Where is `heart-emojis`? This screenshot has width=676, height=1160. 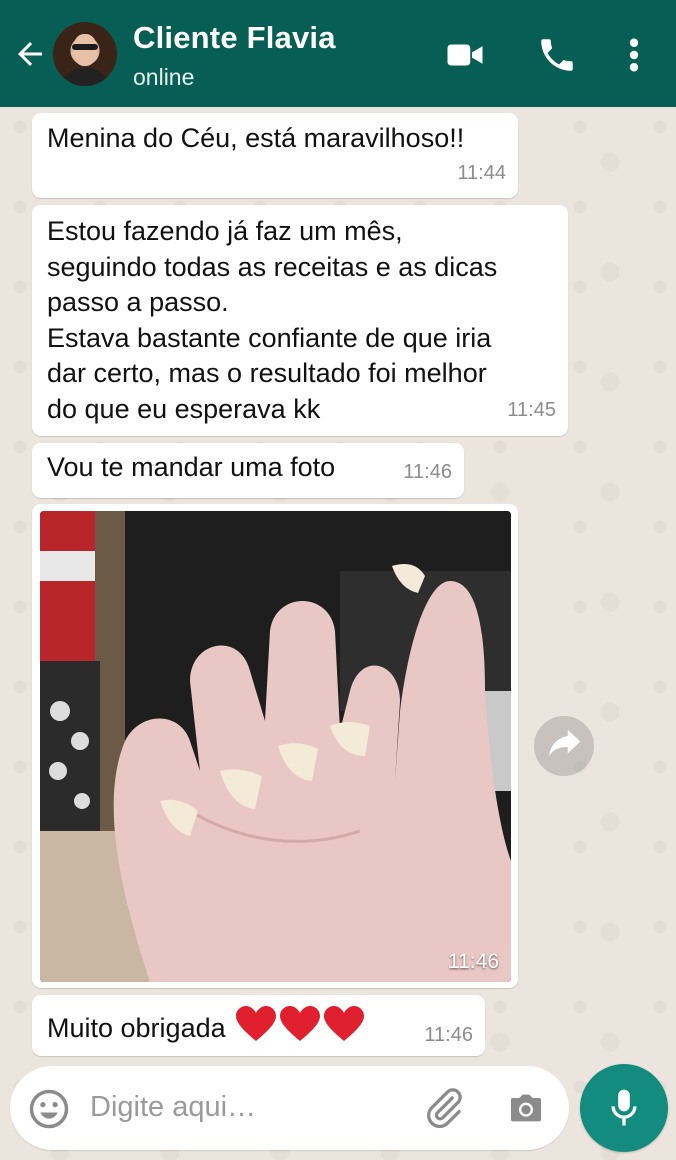 heart-emojis is located at coordinates (300, 1030).